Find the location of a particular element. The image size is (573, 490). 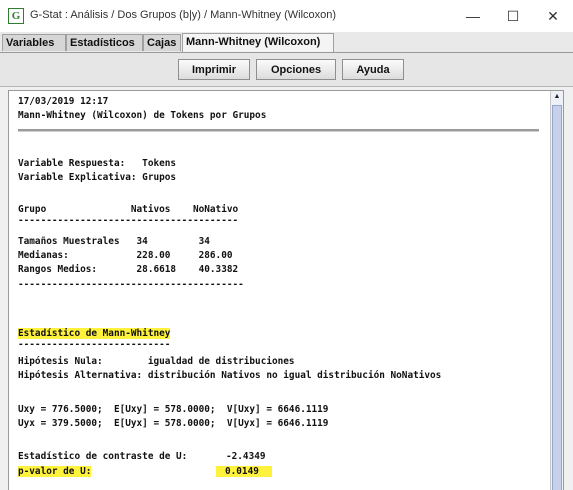

print-button: Imprimir is located at coordinates (214, 69).